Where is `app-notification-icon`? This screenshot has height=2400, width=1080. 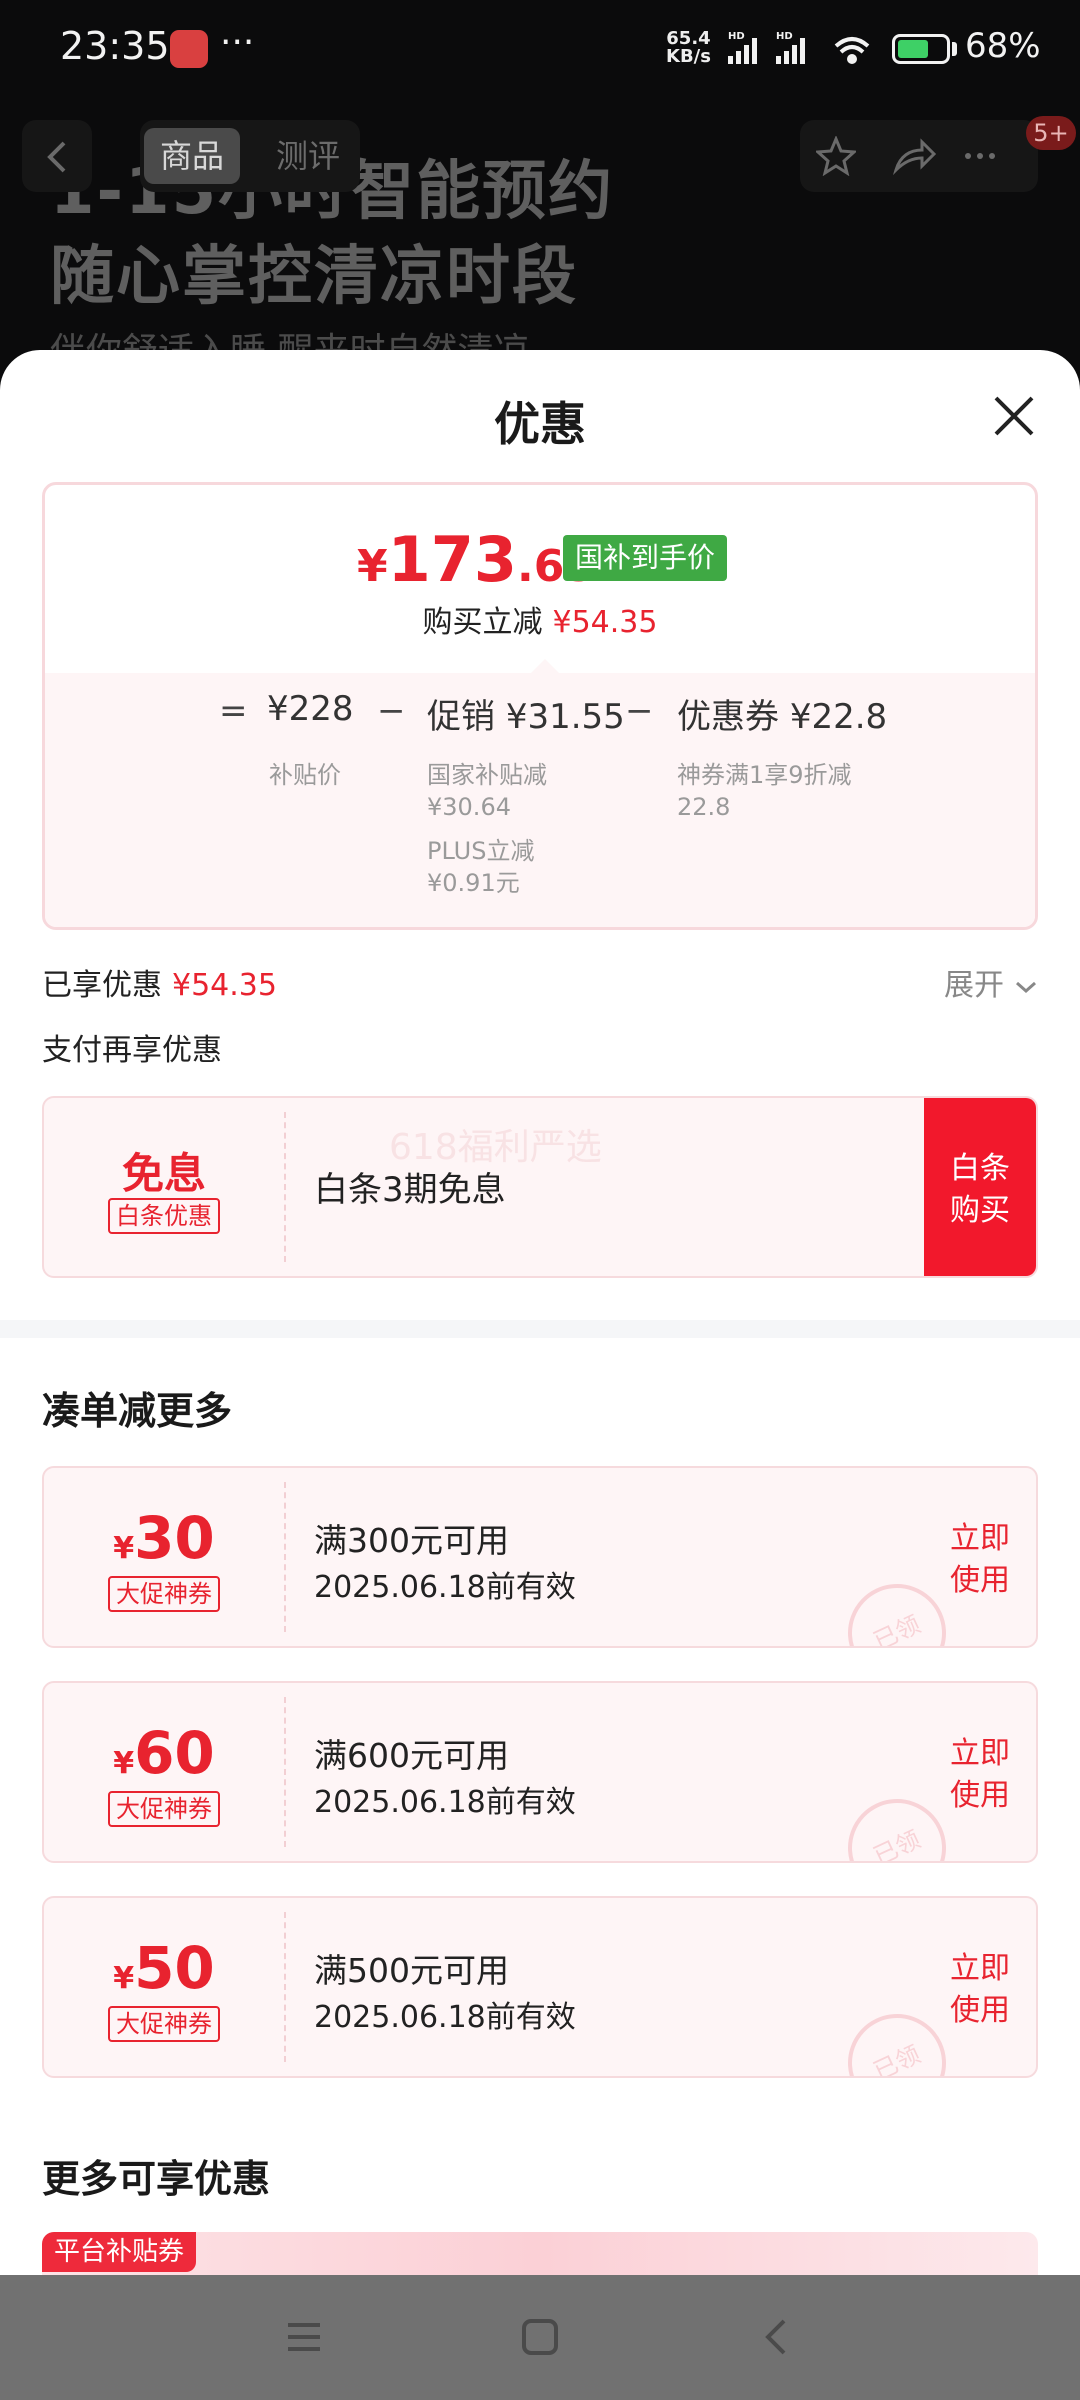 app-notification-icon is located at coordinates (189, 49).